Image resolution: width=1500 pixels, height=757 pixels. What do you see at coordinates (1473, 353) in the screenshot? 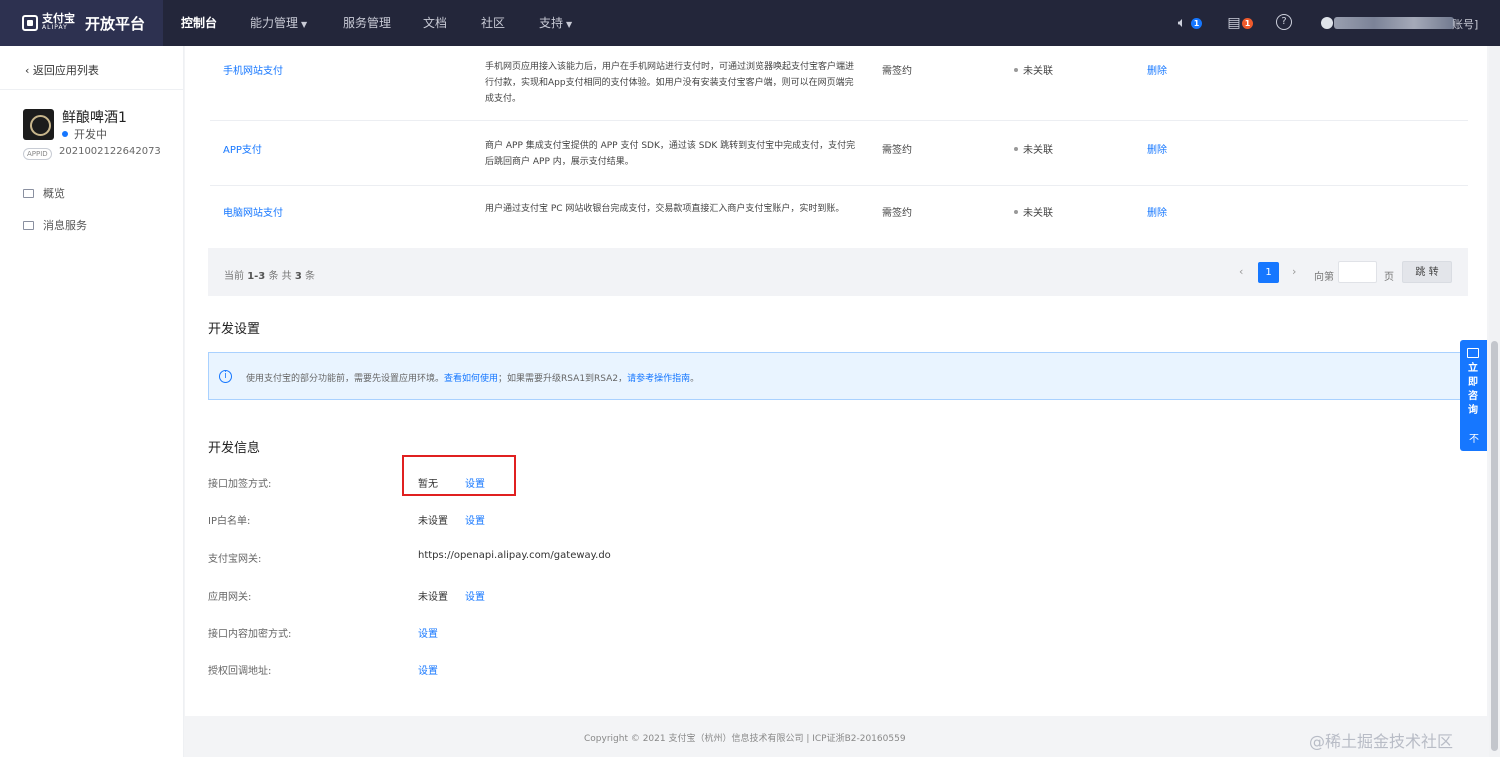
I see `chat-icon` at bounding box center [1473, 353].